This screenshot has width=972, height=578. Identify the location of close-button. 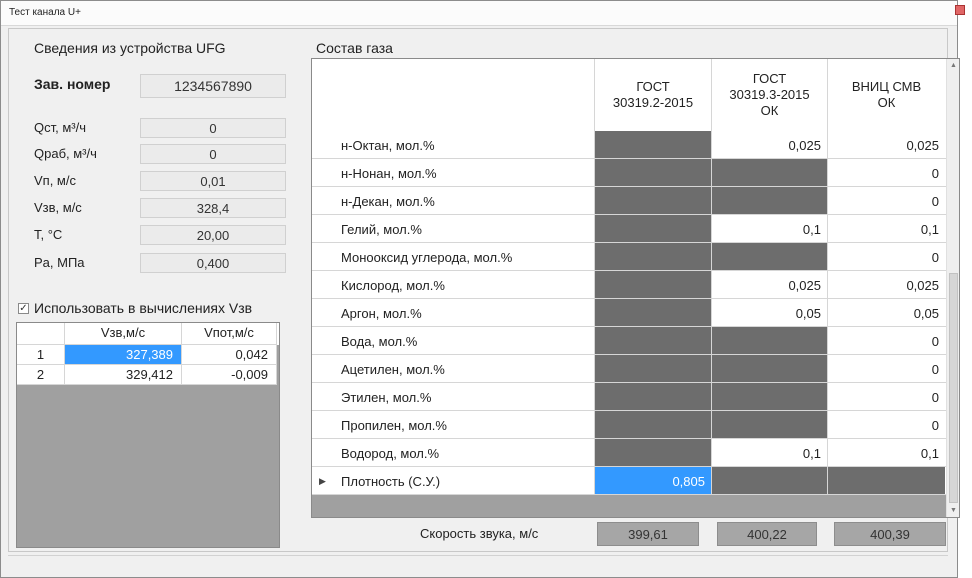
(960, 10).